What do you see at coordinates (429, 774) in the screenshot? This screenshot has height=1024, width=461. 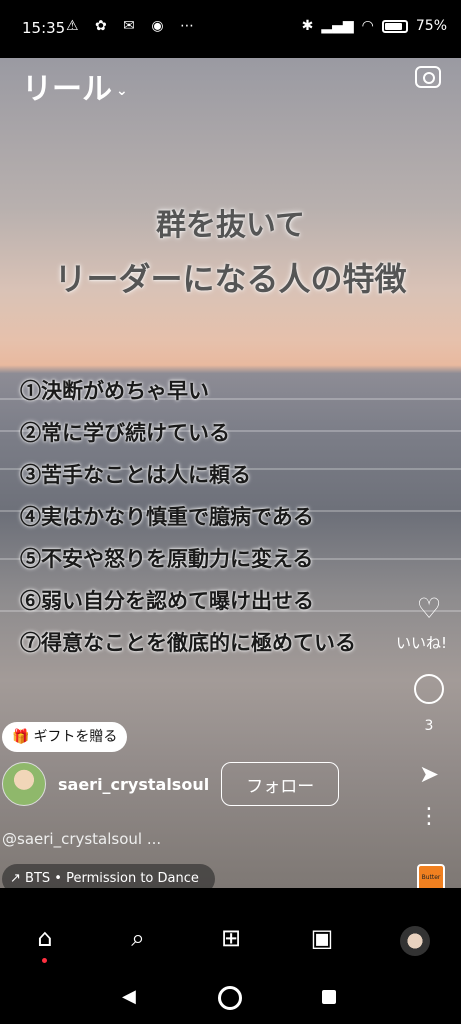 I see `send-icon: ➤` at bounding box center [429, 774].